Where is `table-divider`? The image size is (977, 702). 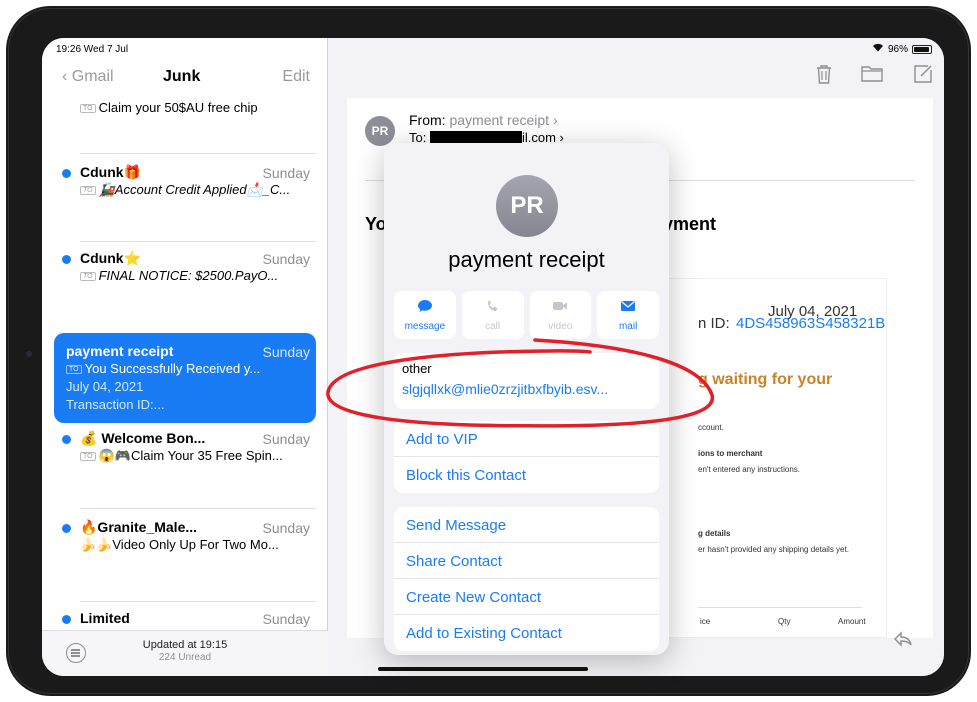
table-divider is located at coordinates (780, 607).